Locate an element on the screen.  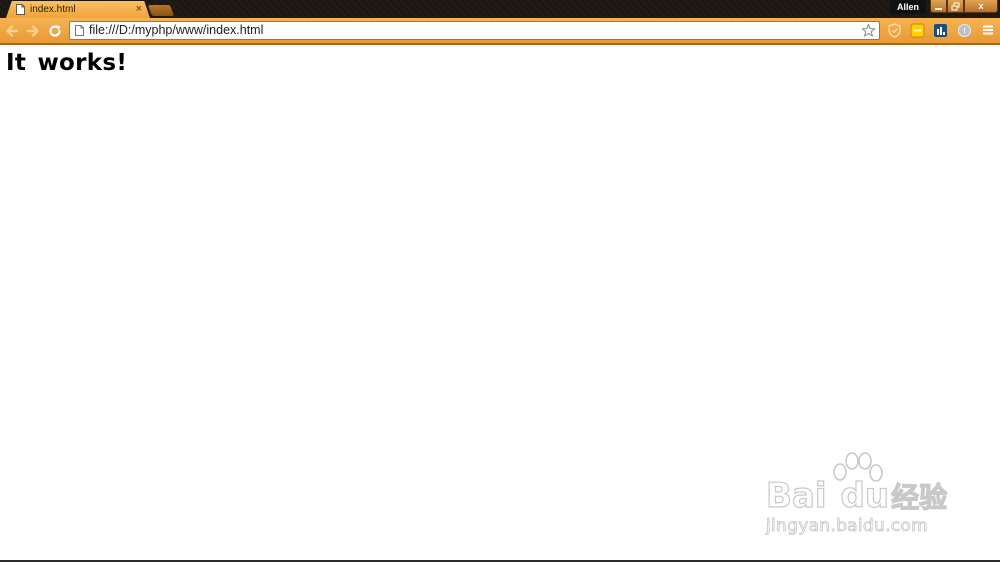
baidu-jingyan-watermark: Bai du经验 jingyan.baidu.com is located at coordinates (857, 498).